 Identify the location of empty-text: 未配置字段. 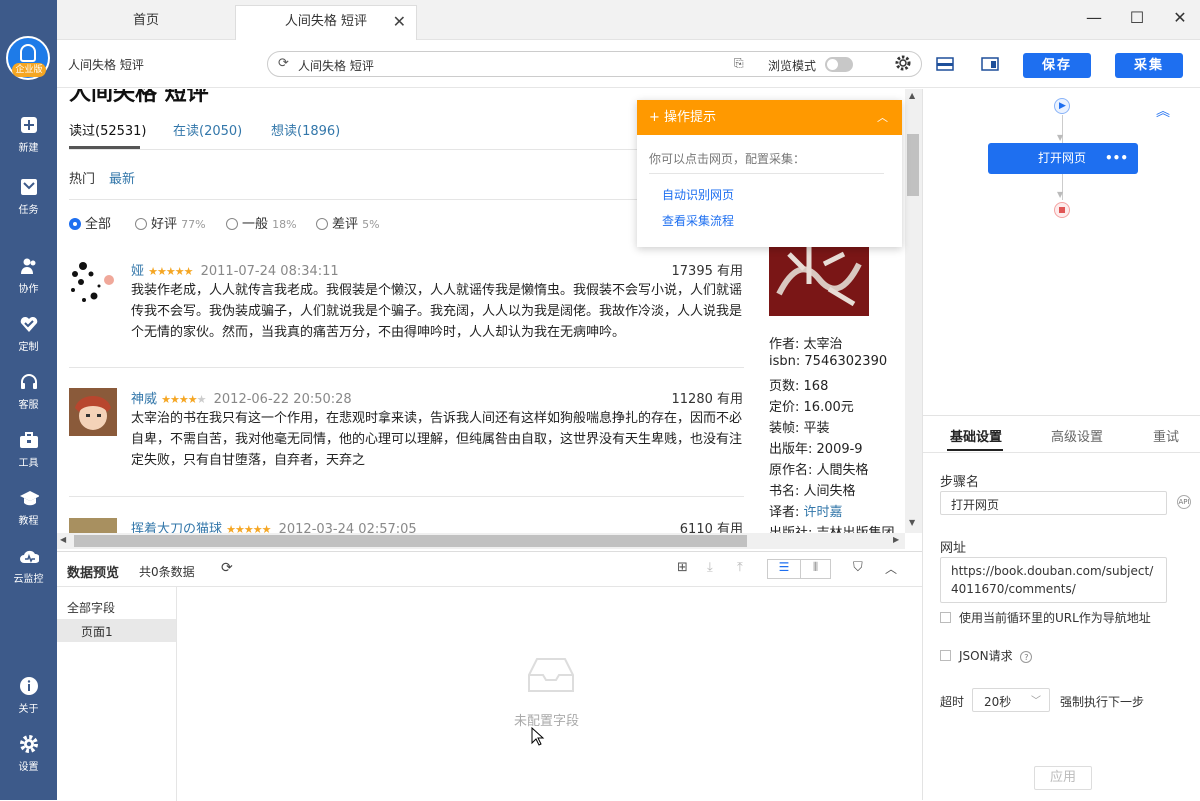
(547, 721).